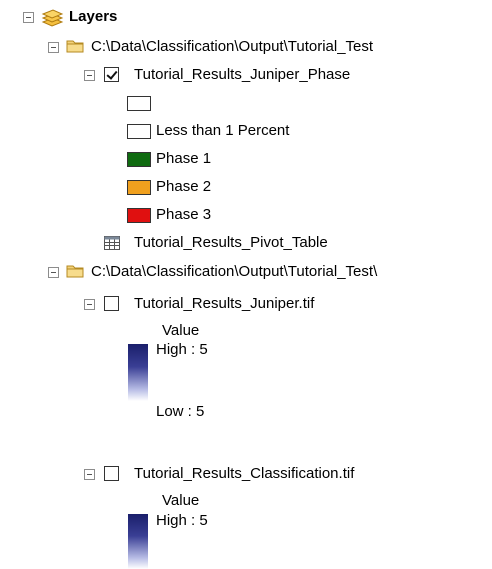 The width and height of the screenshot is (492, 569). What do you see at coordinates (231, 243) in the screenshot?
I see `table-name: Tutorial_Results_Pivot_Table` at bounding box center [231, 243].